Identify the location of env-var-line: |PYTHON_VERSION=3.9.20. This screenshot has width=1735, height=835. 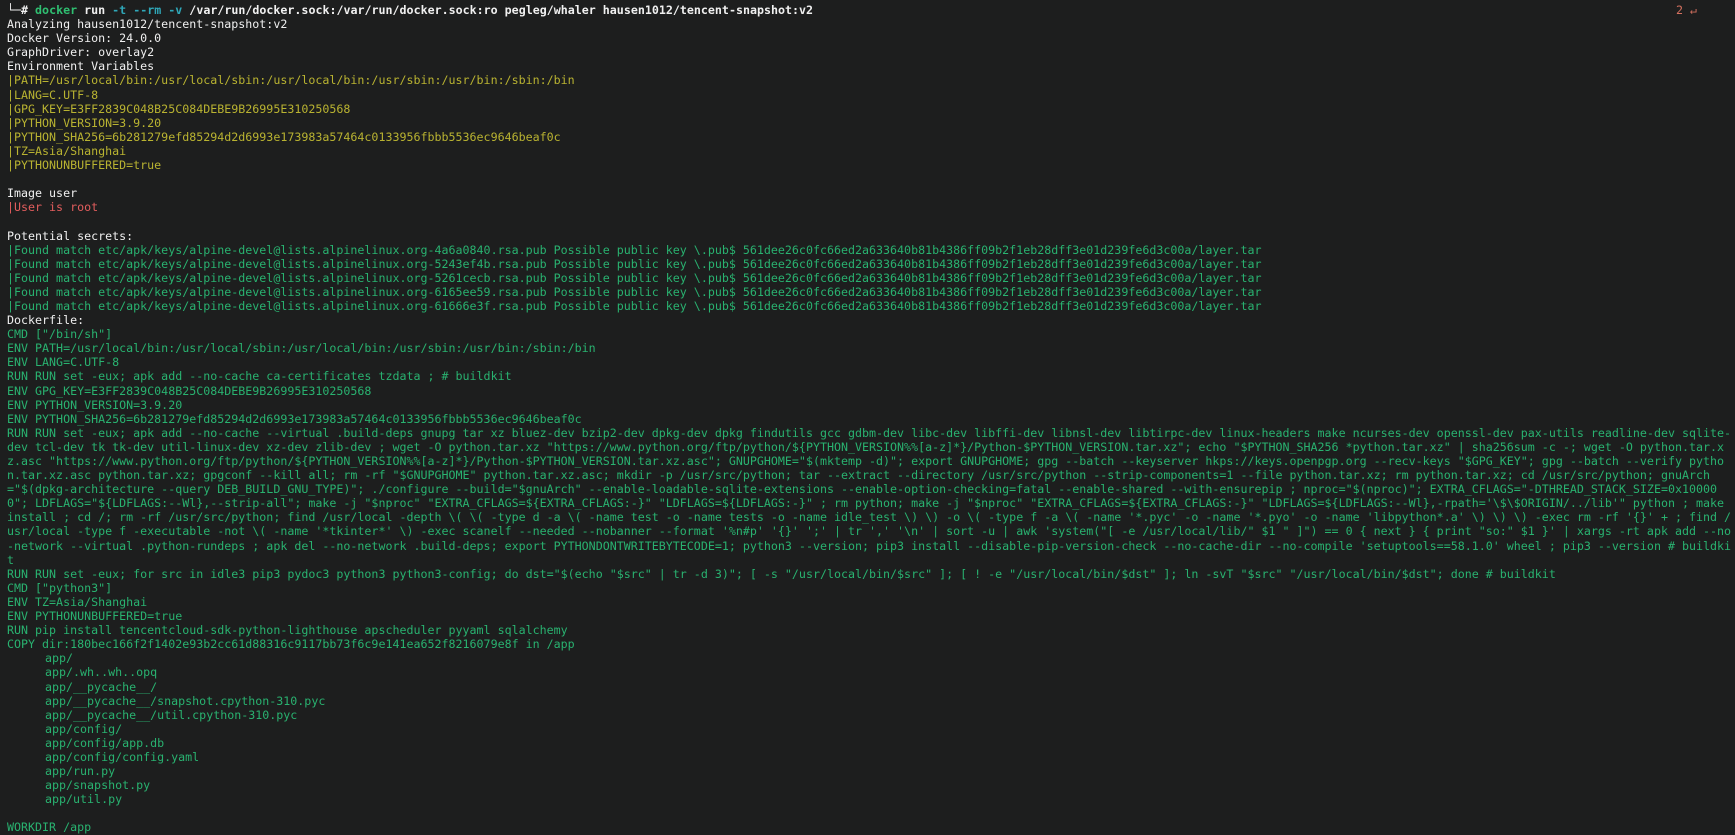
(871, 123).